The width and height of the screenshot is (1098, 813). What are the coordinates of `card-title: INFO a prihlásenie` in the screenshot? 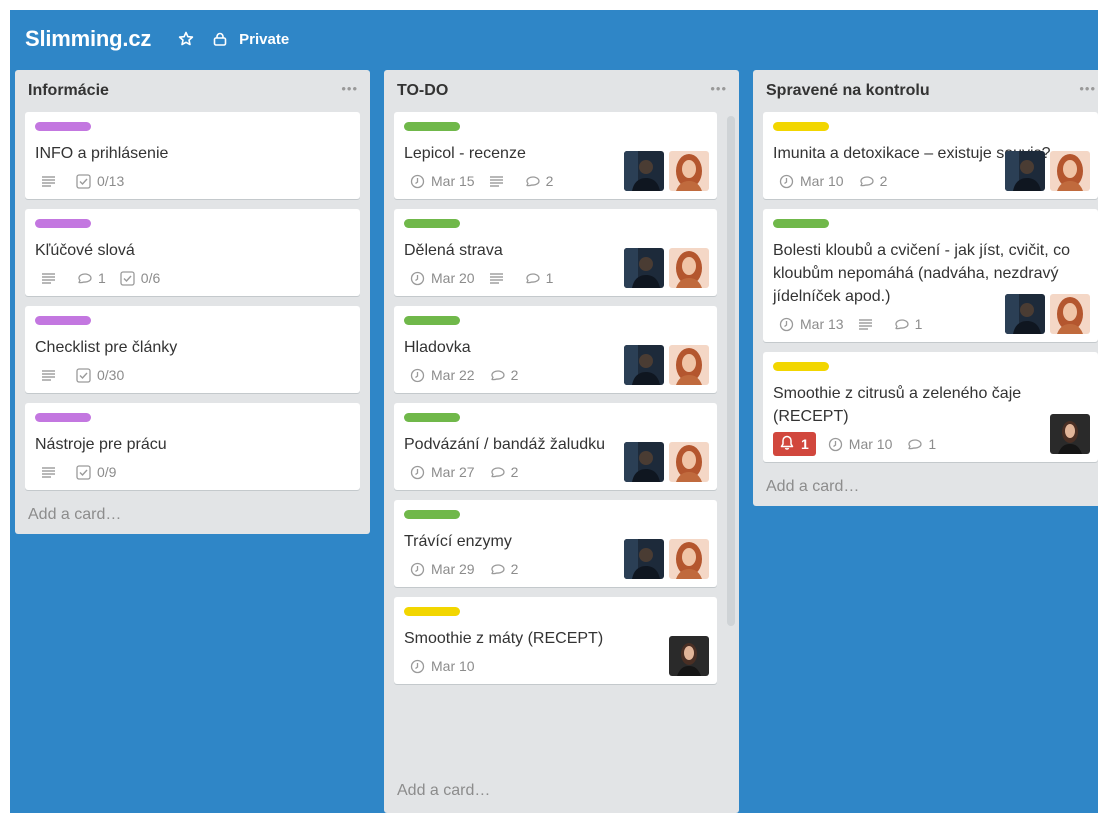 It's located at (102, 153).